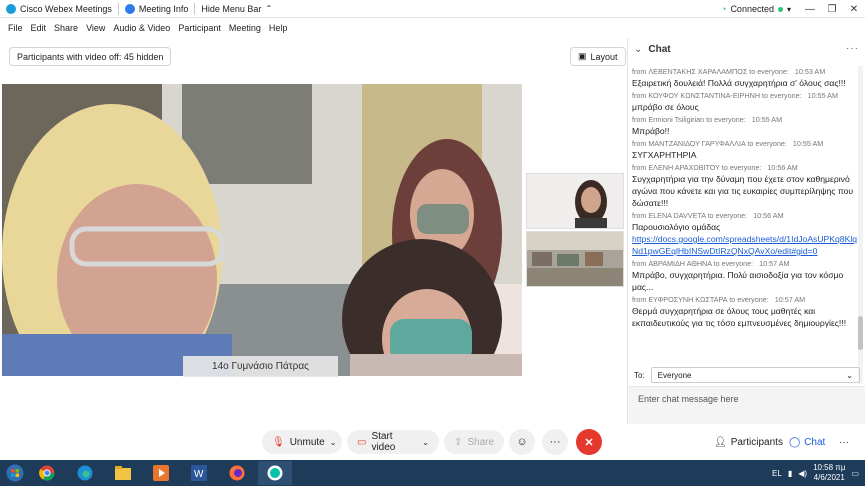 Image resolution: width=865 pixels, height=486 pixels. I want to click on volume-icon: ◀), so click(802, 473).